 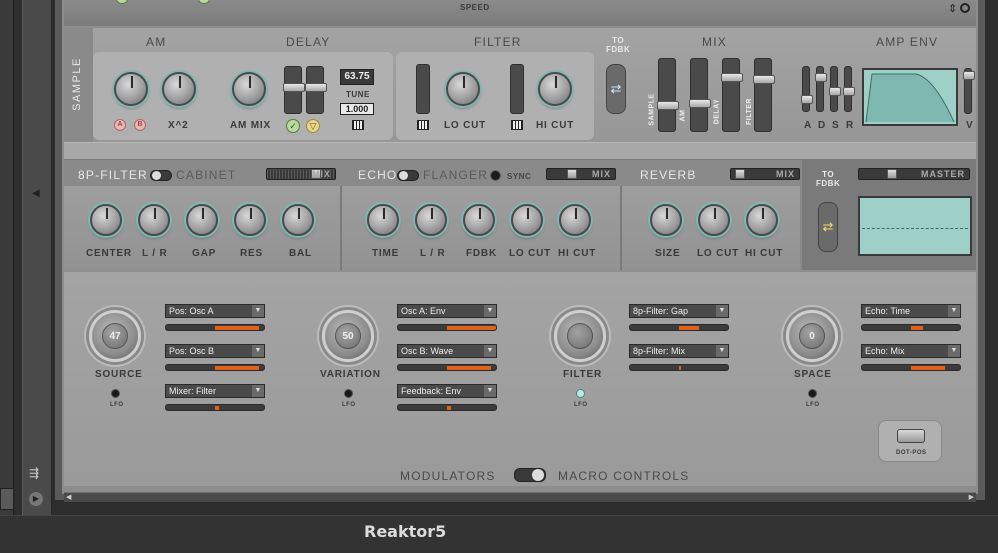 What do you see at coordinates (357, 77) in the screenshot?
I see `tune-value: 63.75` at bounding box center [357, 77].